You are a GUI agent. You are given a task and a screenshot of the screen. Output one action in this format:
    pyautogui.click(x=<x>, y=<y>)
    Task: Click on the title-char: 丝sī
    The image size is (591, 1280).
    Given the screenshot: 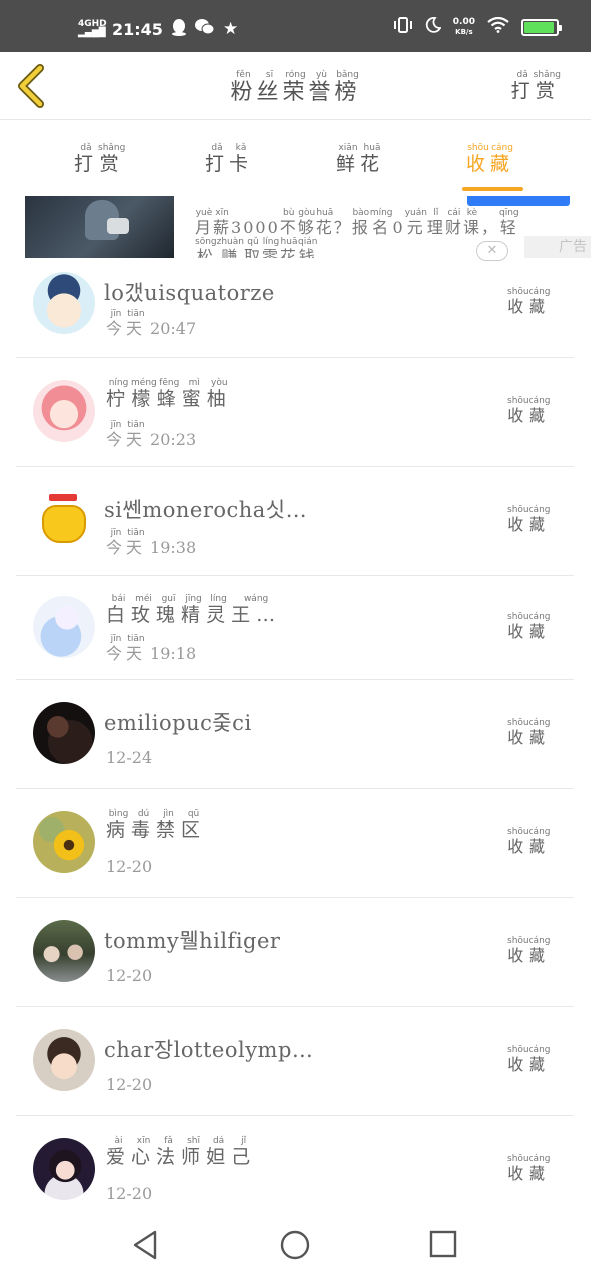 What is the action you would take?
    pyautogui.click(x=269, y=87)
    